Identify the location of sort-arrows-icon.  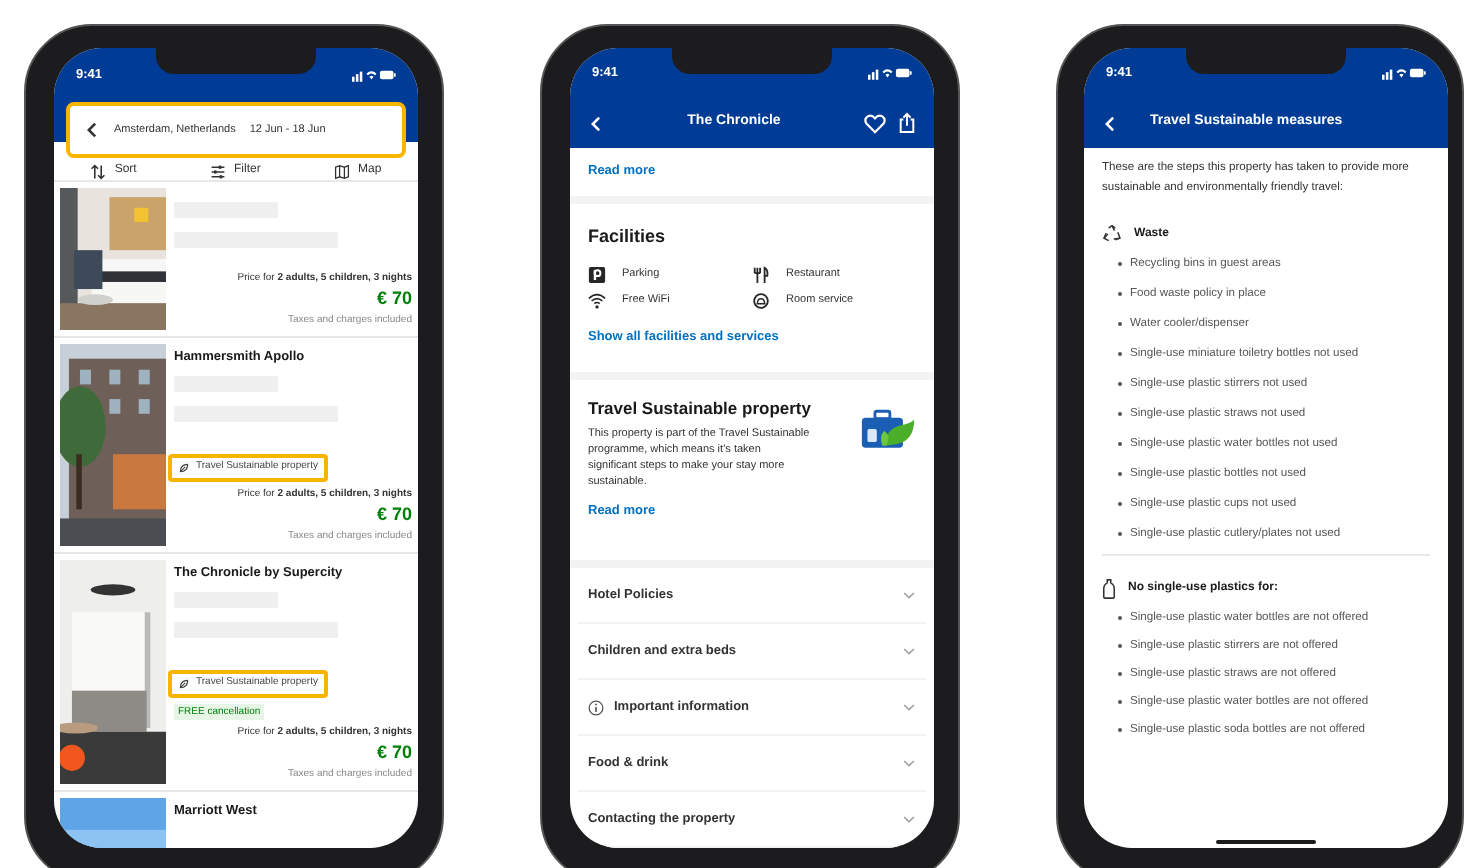
(98, 171).